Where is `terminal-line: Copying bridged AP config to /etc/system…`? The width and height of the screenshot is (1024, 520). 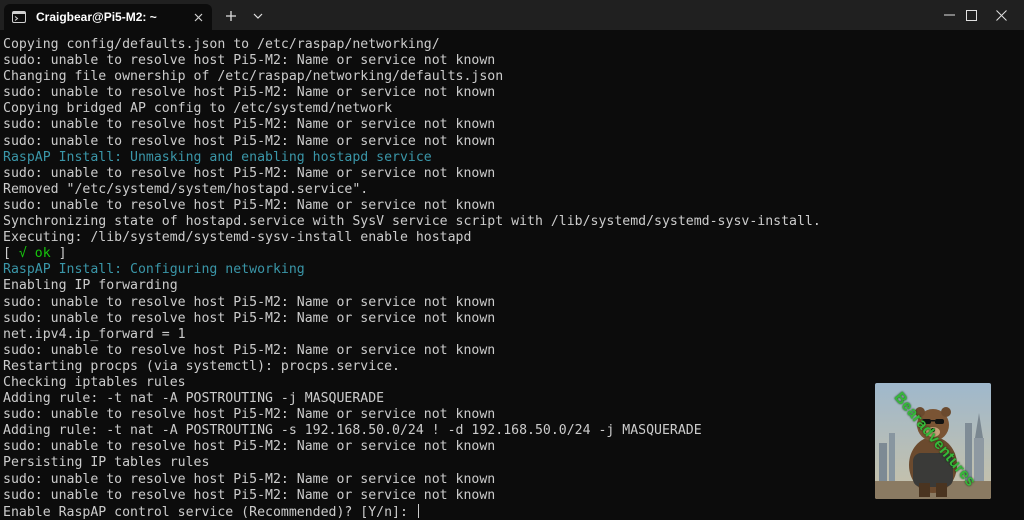 terminal-line: Copying bridged AP config to /etc/system… is located at coordinates (198, 109).